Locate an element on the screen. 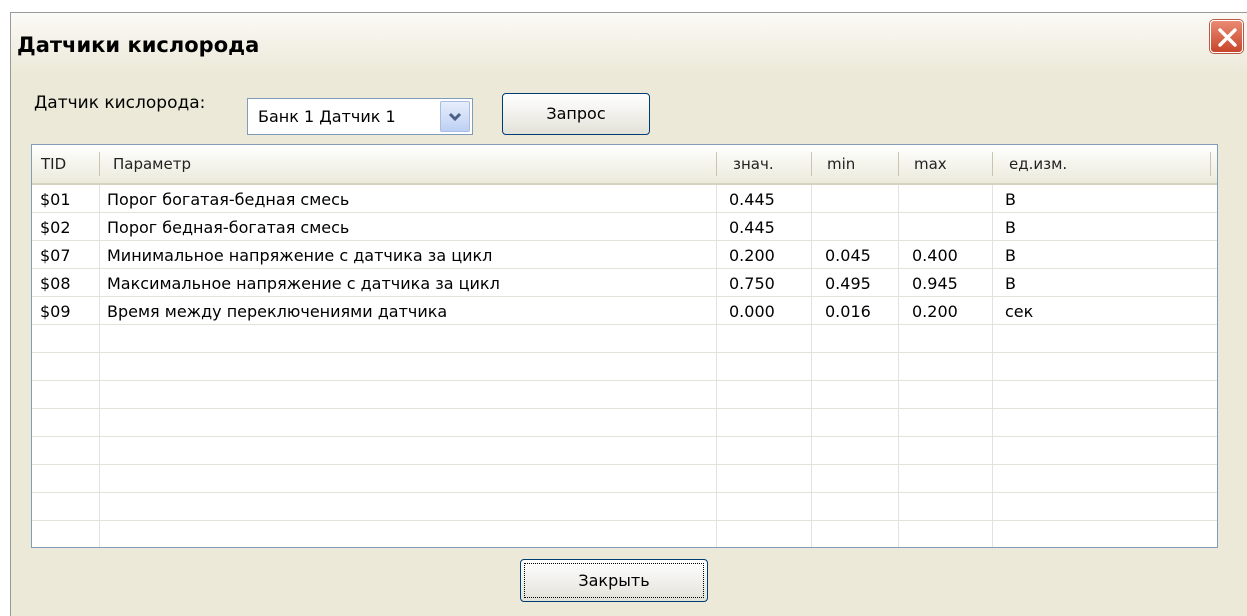 The height and width of the screenshot is (616, 1247). query-button: Запрос is located at coordinates (576, 114).